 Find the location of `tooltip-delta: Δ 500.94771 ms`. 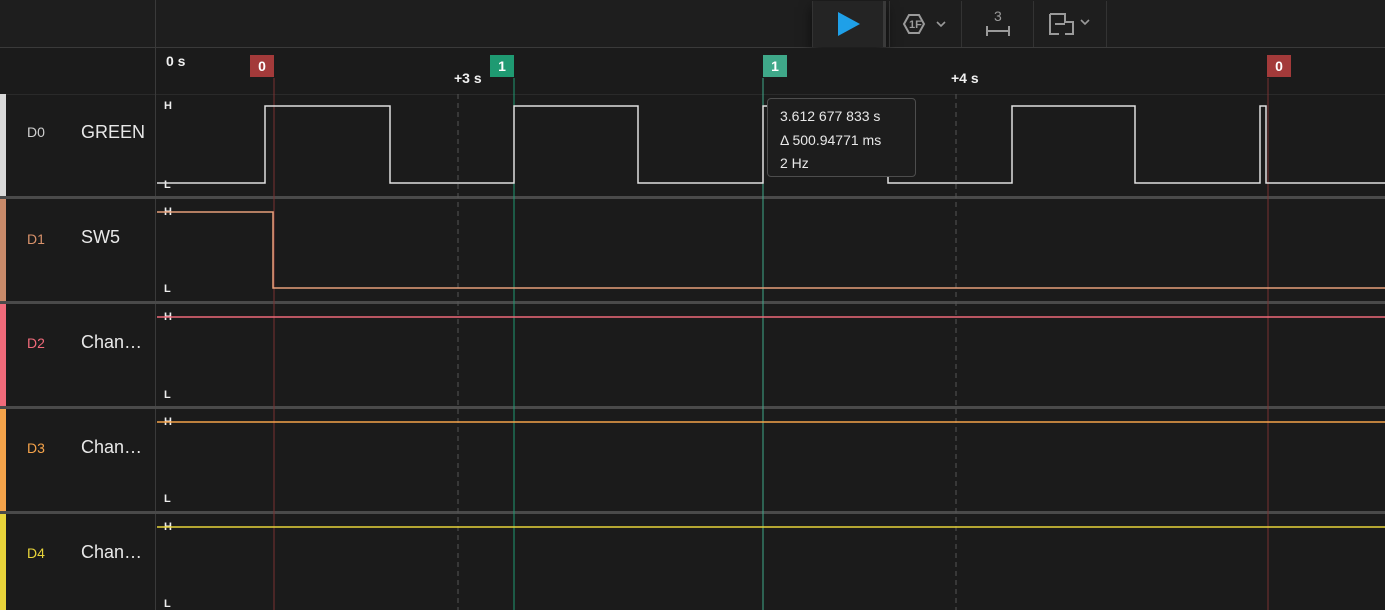

tooltip-delta: Δ 500.94771 ms is located at coordinates (831, 139).